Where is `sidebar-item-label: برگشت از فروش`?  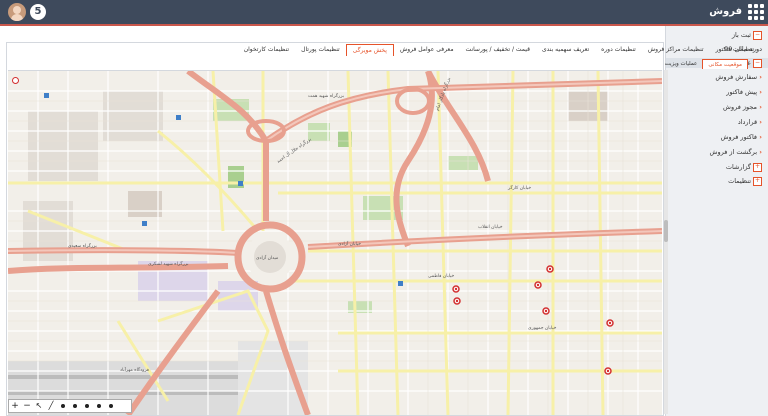 sidebar-item-label: برگشت از فروش is located at coordinates (733, 152).